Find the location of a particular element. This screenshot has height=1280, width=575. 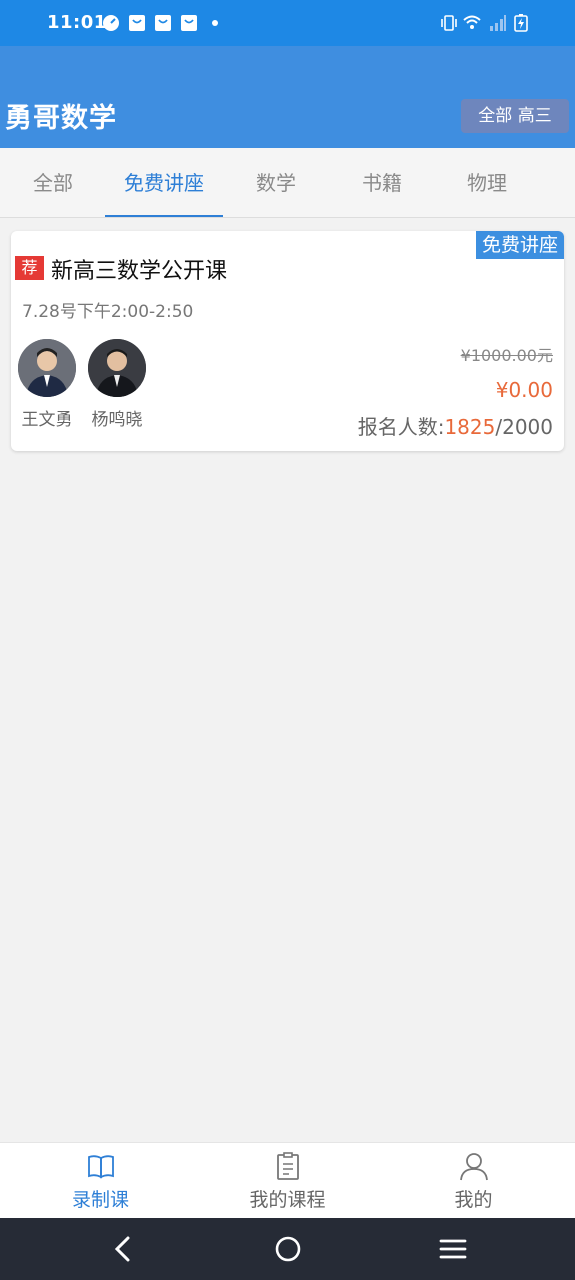

wifi-icon is located at coordinates (472, 22).